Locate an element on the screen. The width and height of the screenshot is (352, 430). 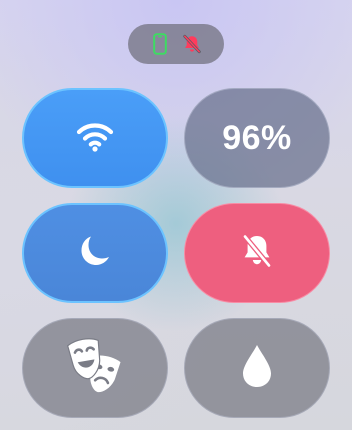
theater-mode-button is located at coordinates (95, 368).